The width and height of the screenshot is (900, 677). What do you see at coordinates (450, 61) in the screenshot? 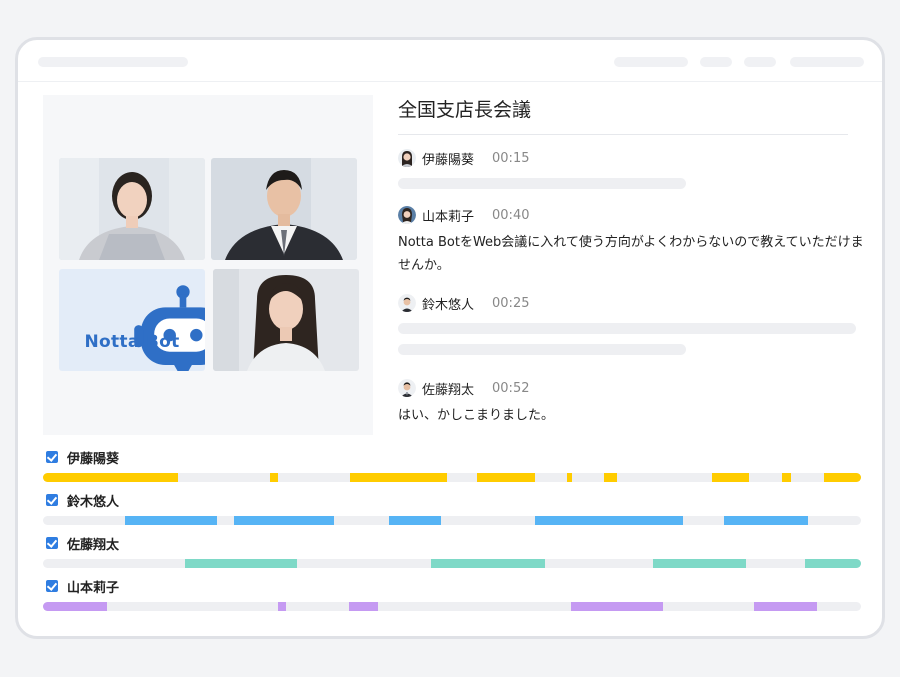
I see `top-bar` at bounding box center [450, 61].